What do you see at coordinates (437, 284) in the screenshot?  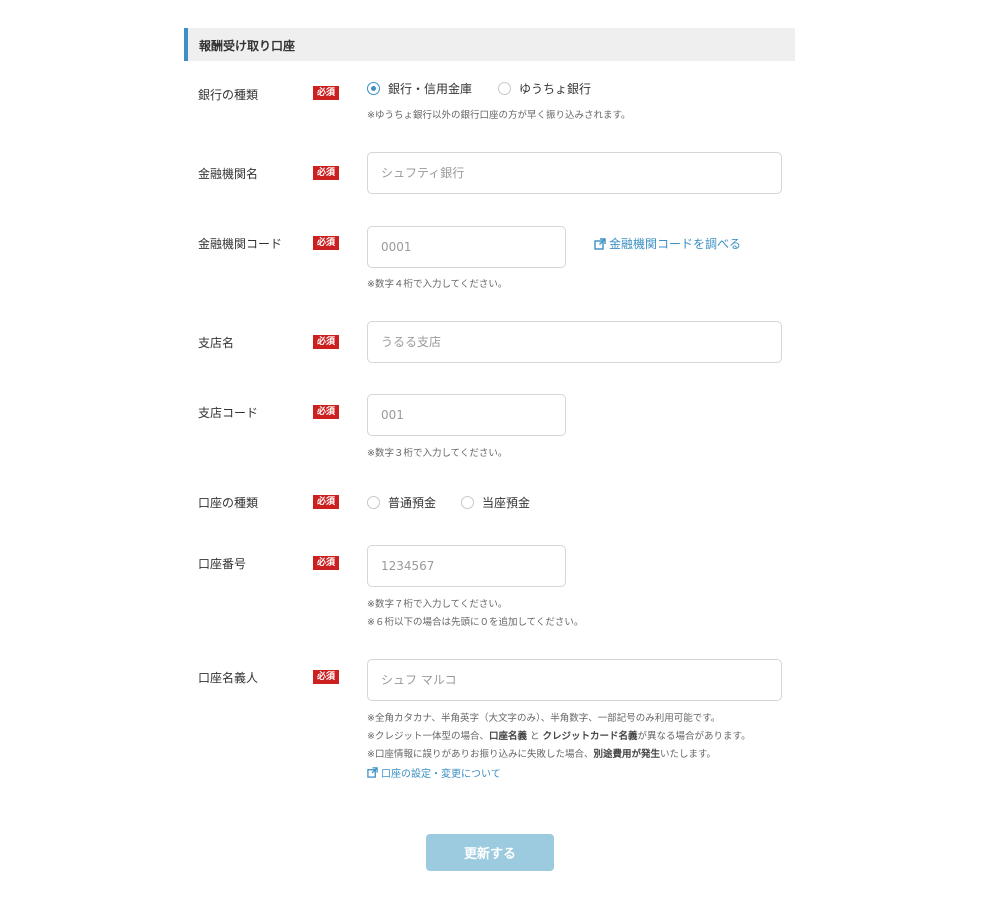 I see `bank-code-note: ※数字４桁で入力してください。` at bounding box center [437, 284].